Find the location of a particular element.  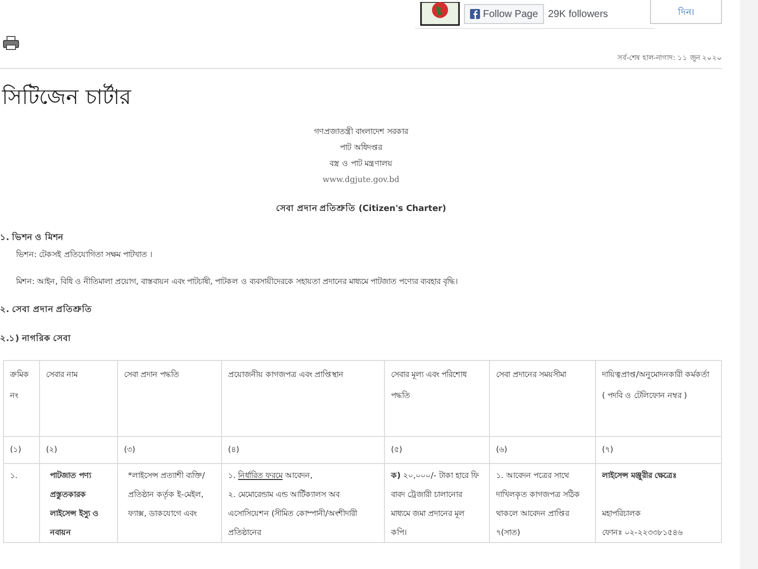

organization-text: পাট অধিদপ্তর is located at coordinates (361, 148).